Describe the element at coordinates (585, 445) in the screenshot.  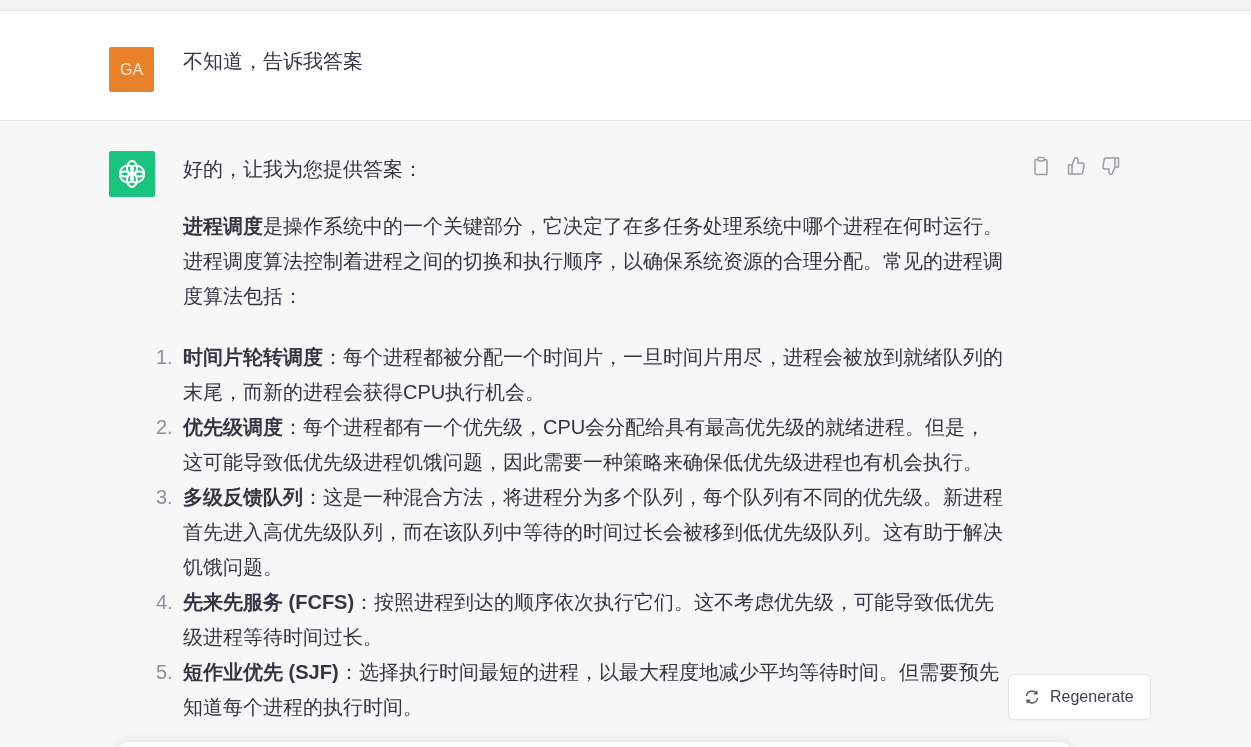
I see `list-item-text: 优先级调度：每个进程都有一个优先级，CPU会分配给具有最高优先级的就绪进程。但是，这可能导致低优先级进程饥饿问题，因此需要一种策略来确保低优先级进程也有机会执行。` at that location.